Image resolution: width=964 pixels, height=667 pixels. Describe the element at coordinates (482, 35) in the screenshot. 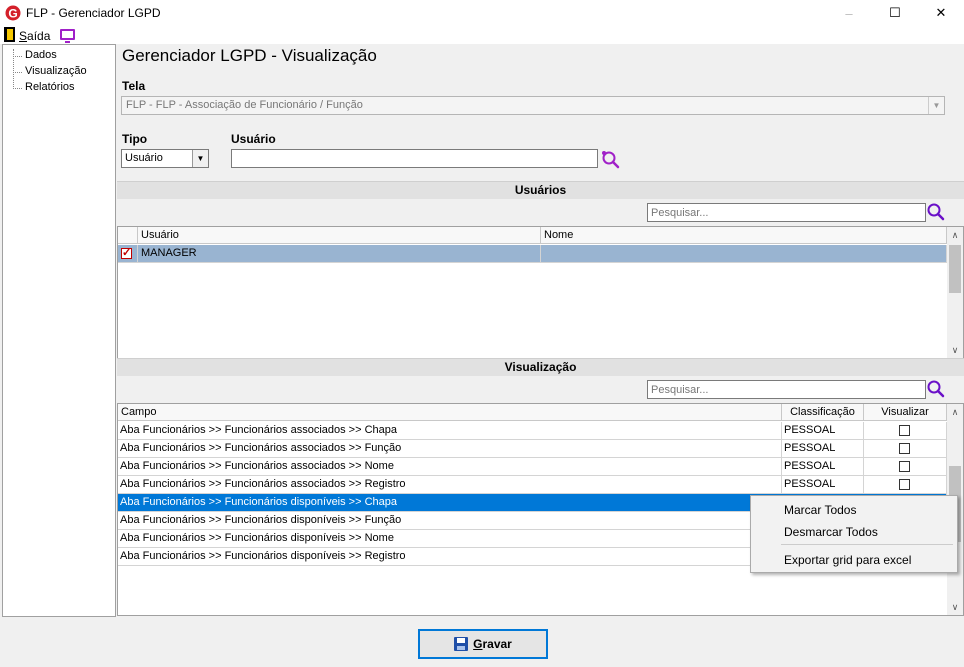

I see `menu-bar: Saída` at that location.